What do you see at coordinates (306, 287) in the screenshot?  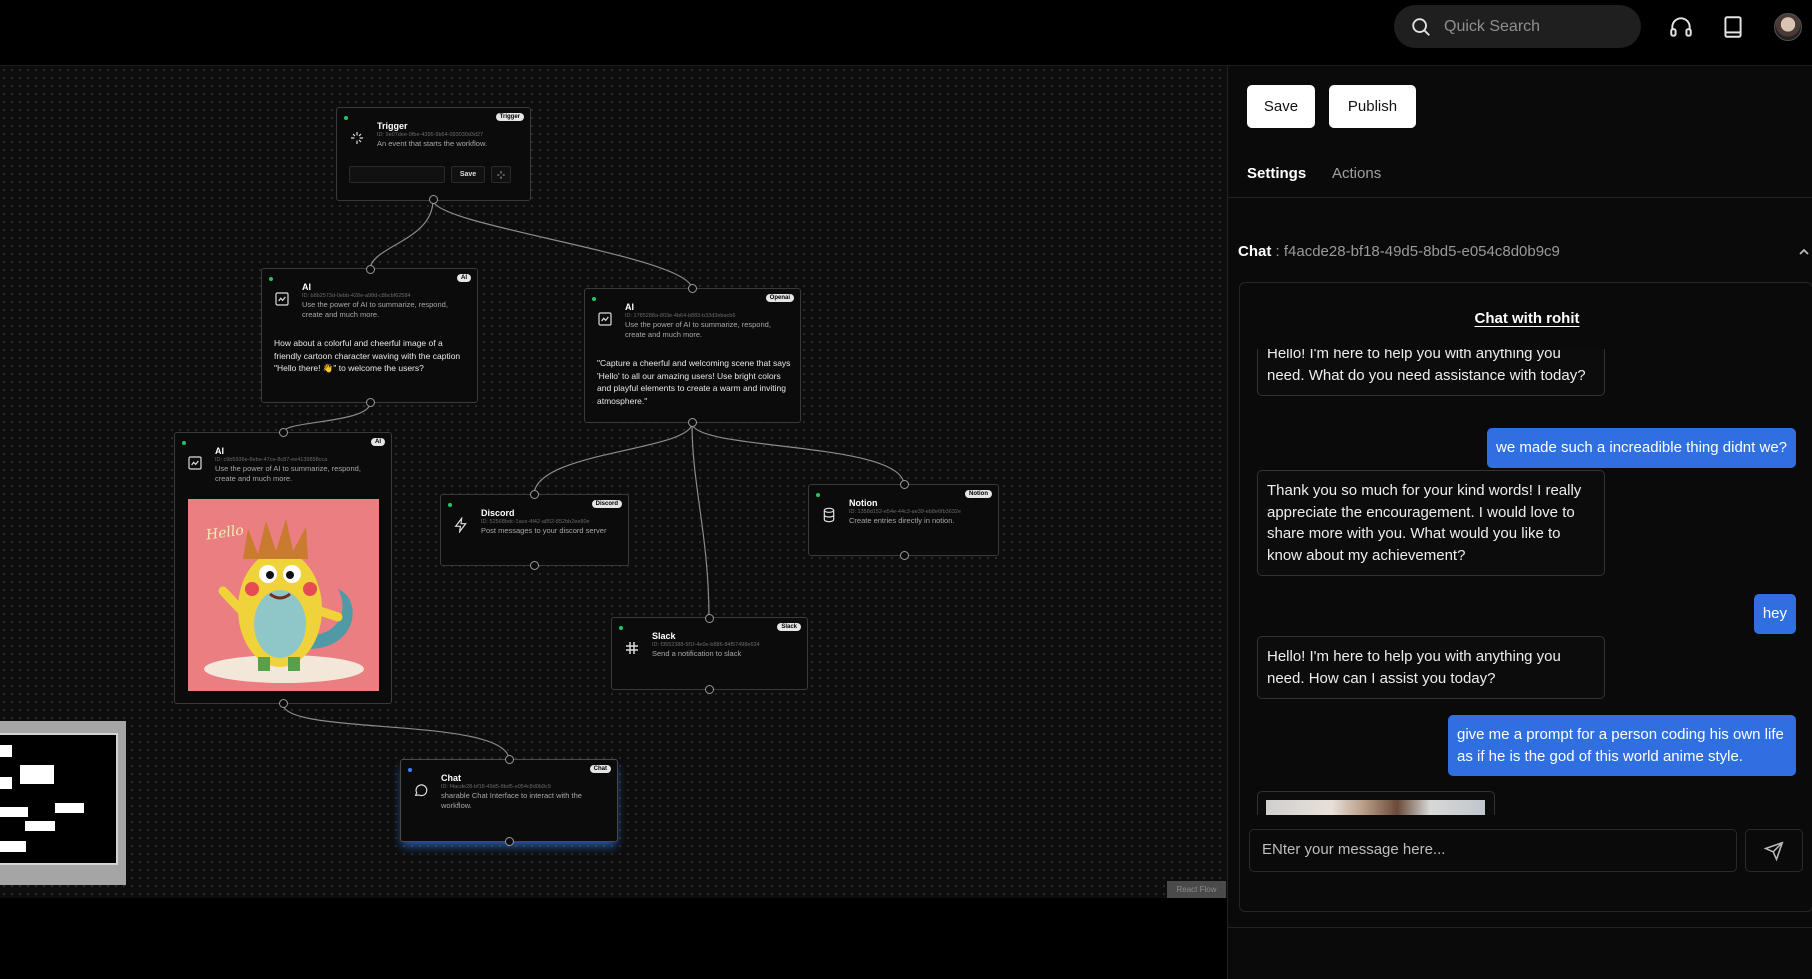 I see `node-title: AI` at bounding box center [306, 287].